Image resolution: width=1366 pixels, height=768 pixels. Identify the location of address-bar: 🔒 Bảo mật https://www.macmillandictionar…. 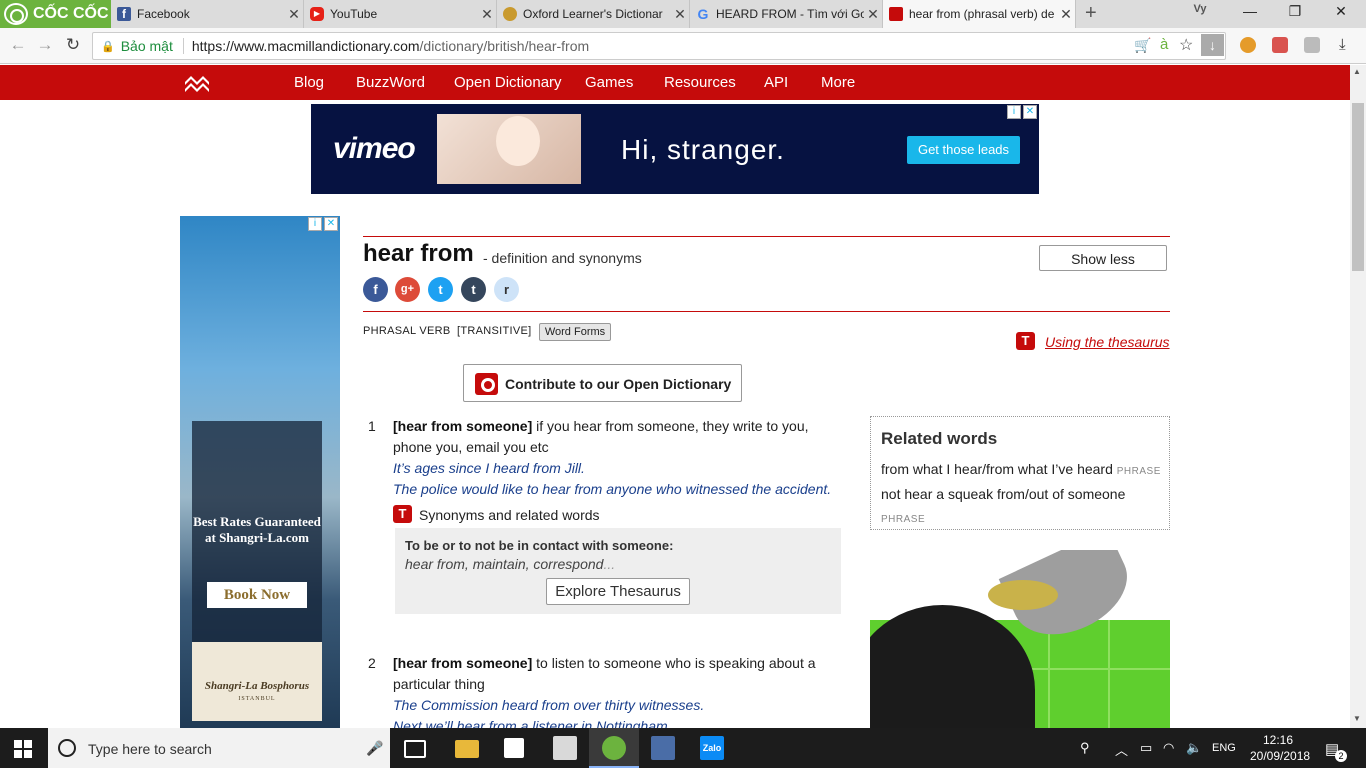
(659, 46).